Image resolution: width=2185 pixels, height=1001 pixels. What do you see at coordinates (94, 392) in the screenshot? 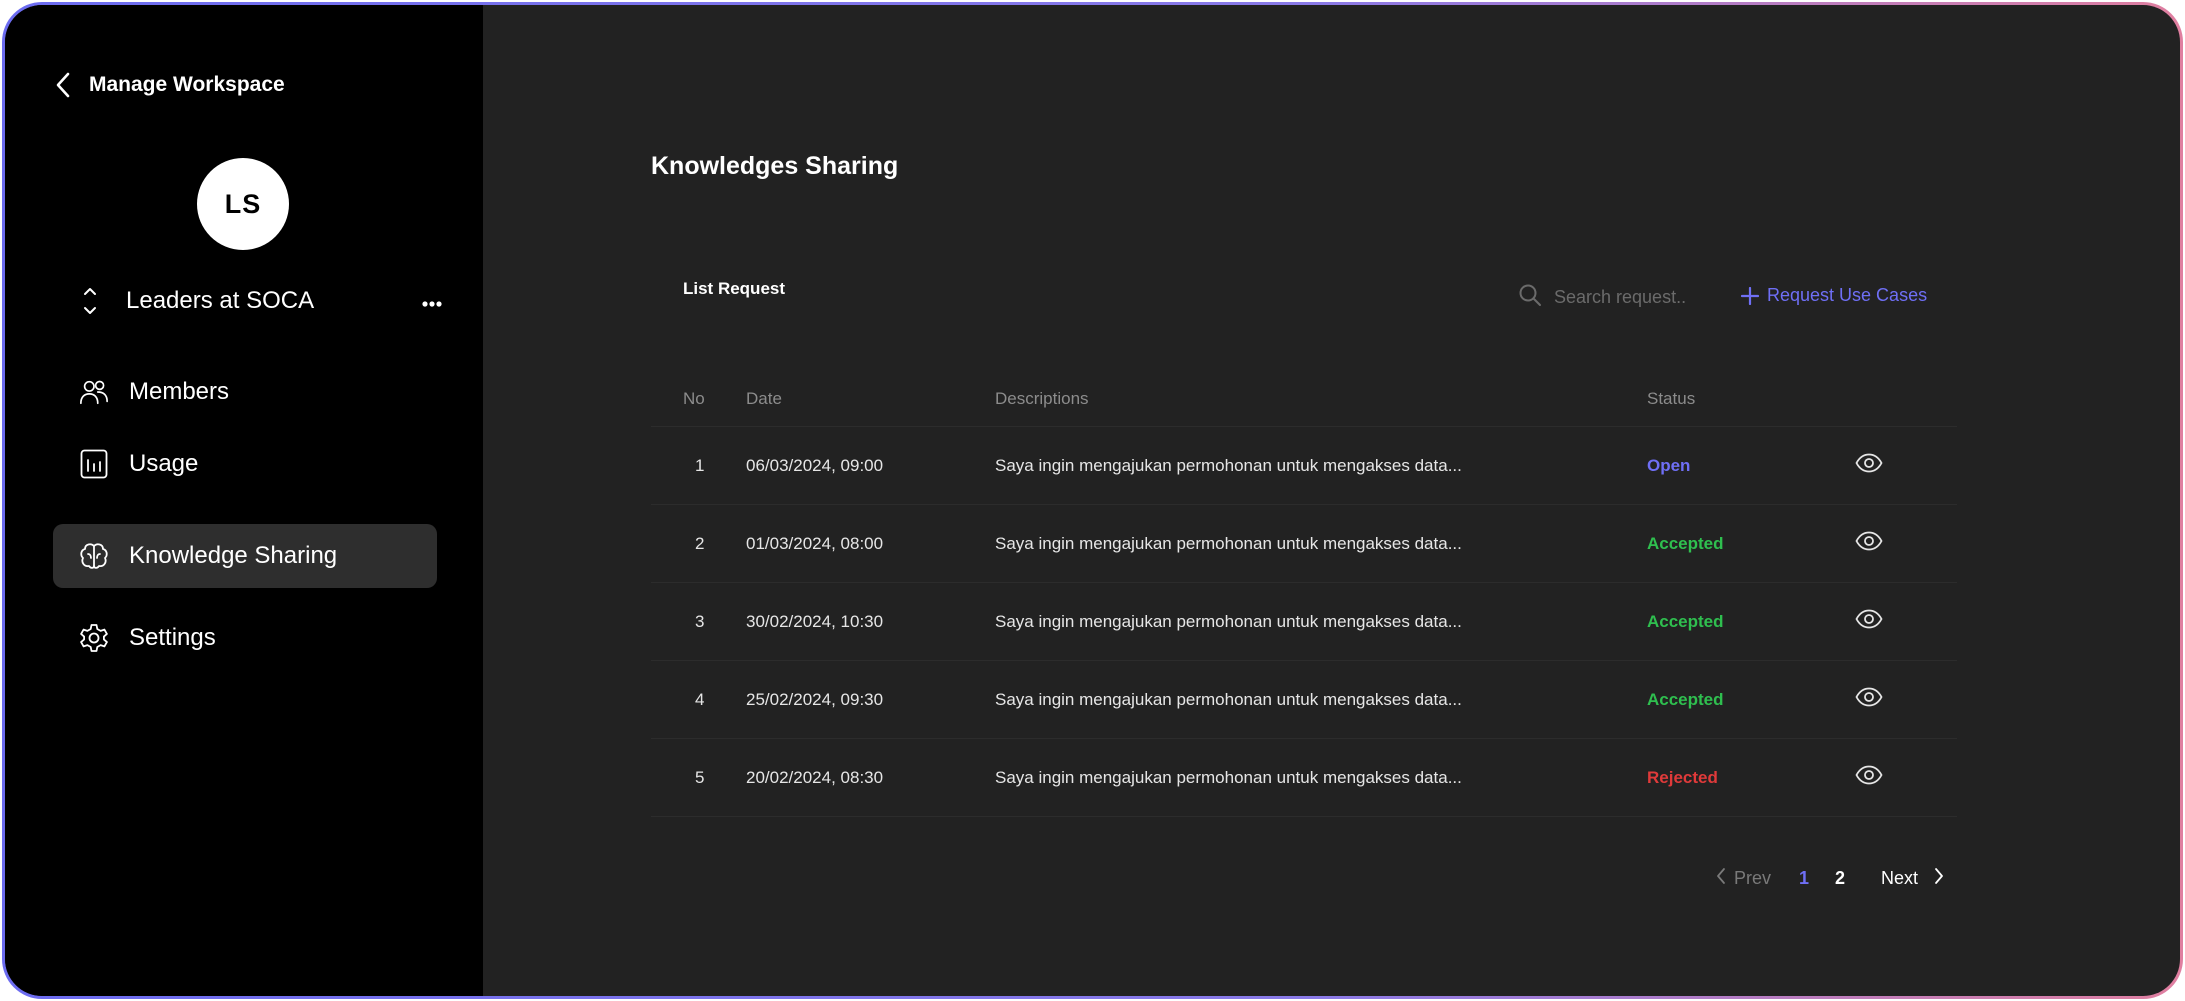
I see `members-icon` at bounding box center [94, 392].